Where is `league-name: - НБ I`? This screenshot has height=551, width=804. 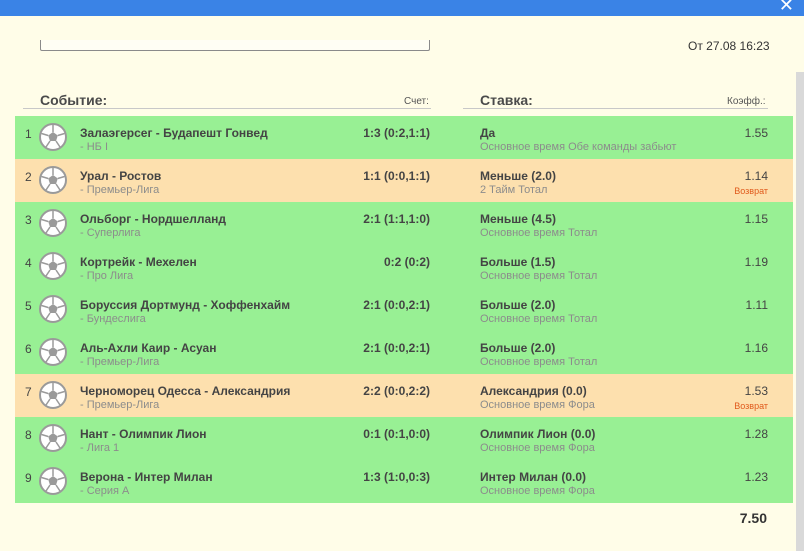 league-name: - НБ I is located at coordinates (94, 147).